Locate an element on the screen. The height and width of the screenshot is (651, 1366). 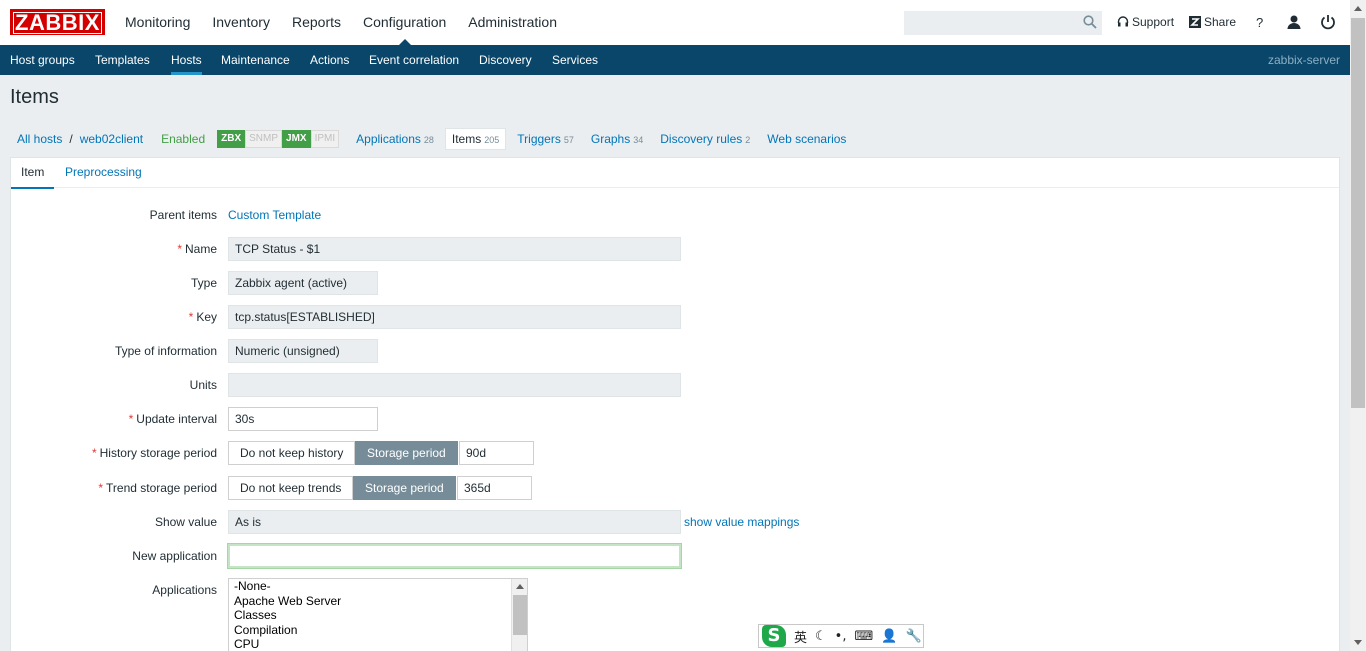
submenu-services: Services is located at coordinates (575, 60).